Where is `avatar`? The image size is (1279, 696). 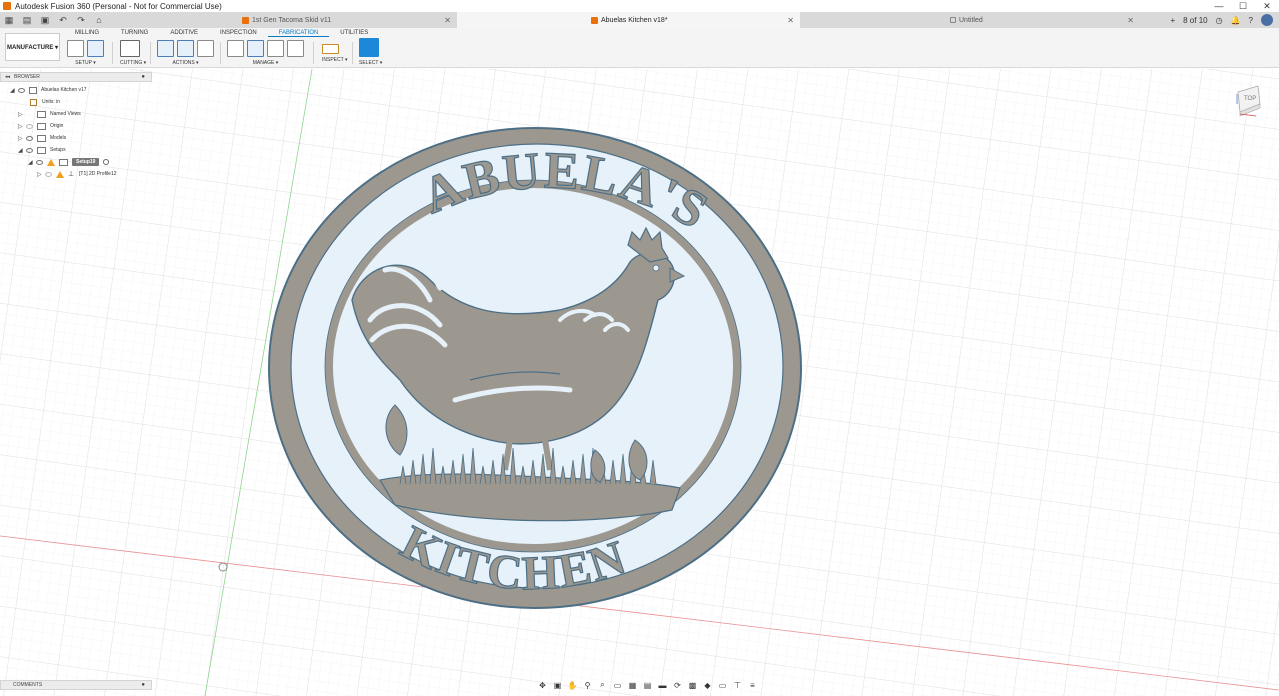
avatar is located at coordinates (1267, 20).